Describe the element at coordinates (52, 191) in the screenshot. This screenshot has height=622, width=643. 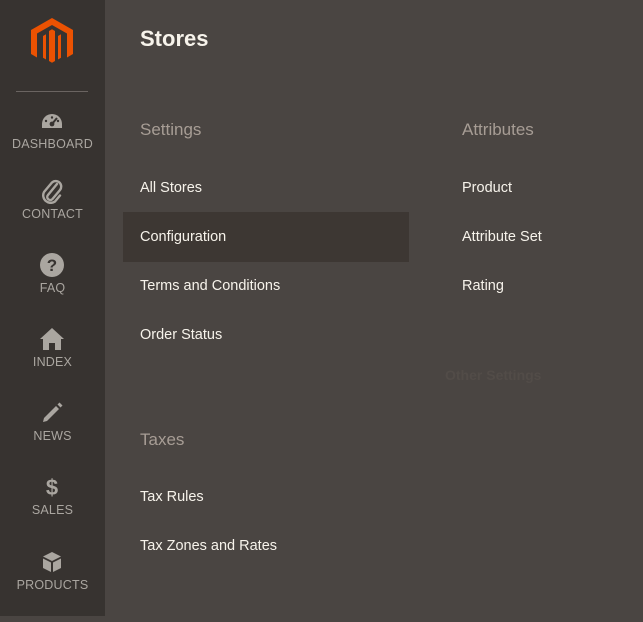
I see `paperclip-icon` at that location.